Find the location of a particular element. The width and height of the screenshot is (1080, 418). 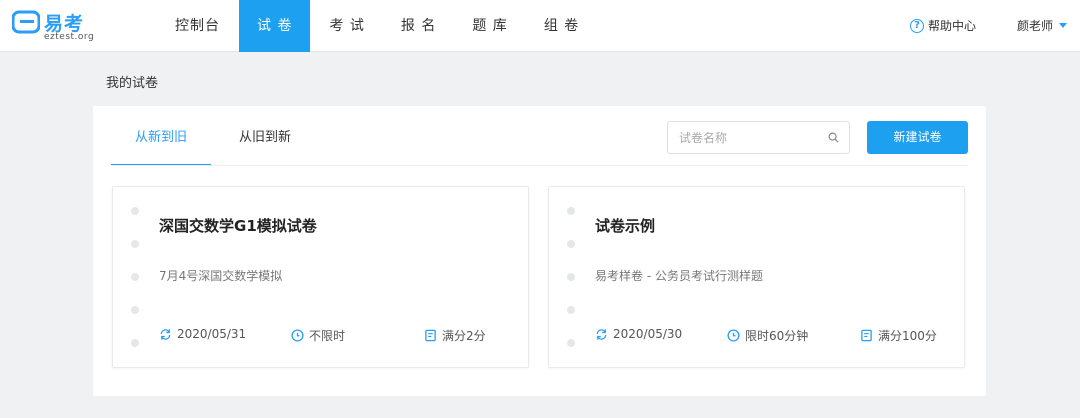

help-label: 帮助中心 is located at coordinates (952, 26).